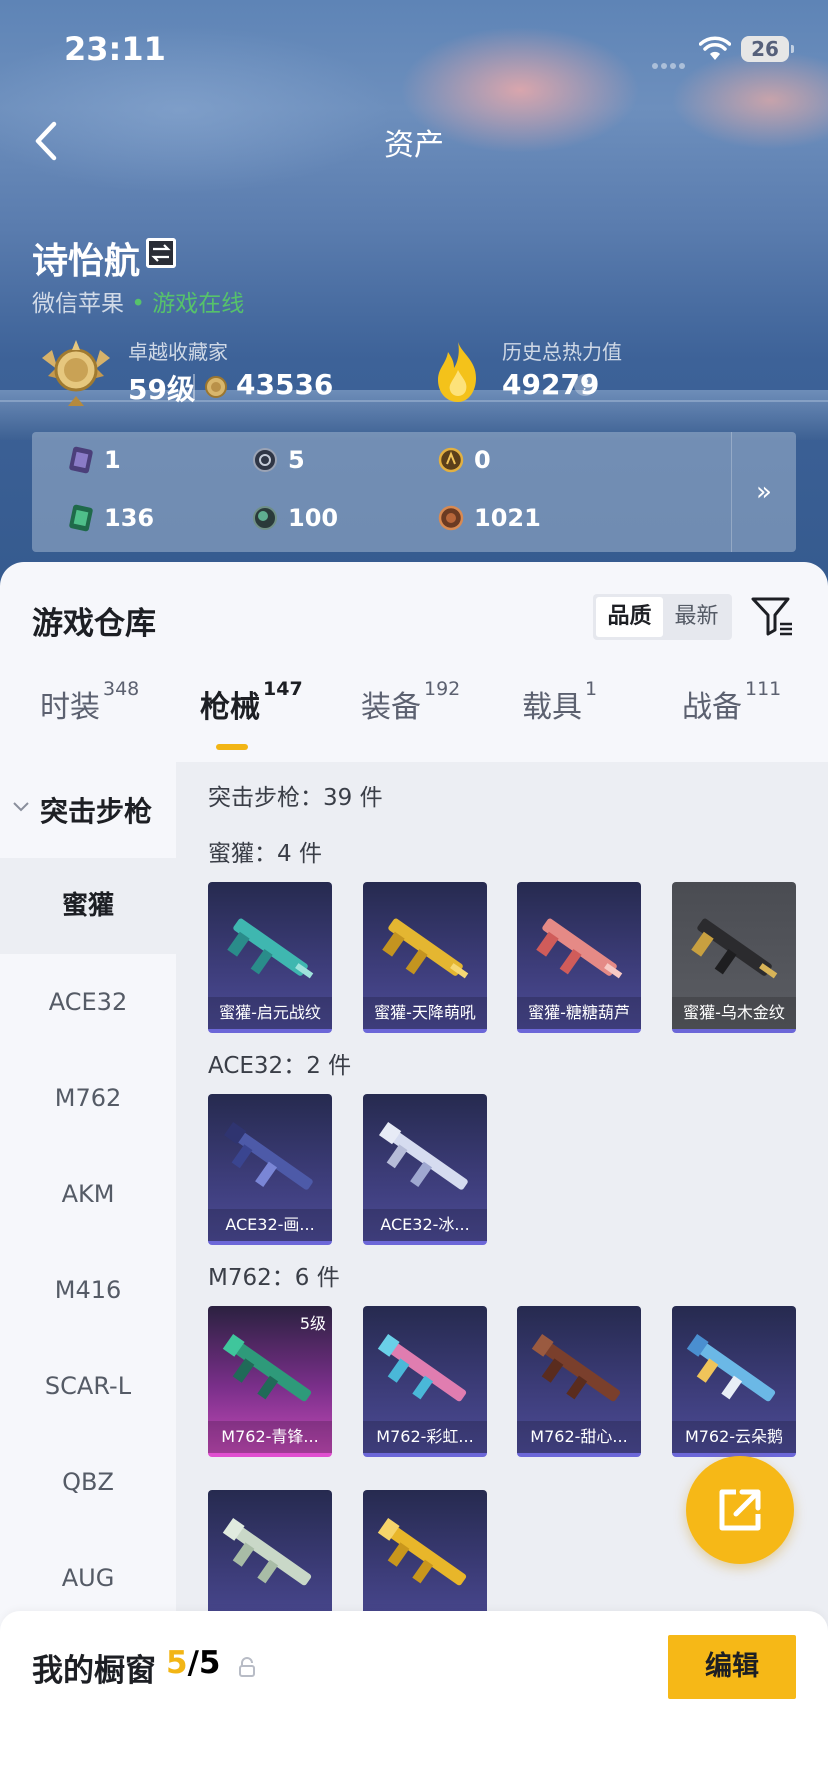 This screenshot has width=828, height=1792. Describe the element at coordinates (579, 1013) in the screenshot. I see `weapon-name: 蜜獾-糖糖葫芦` at that location.